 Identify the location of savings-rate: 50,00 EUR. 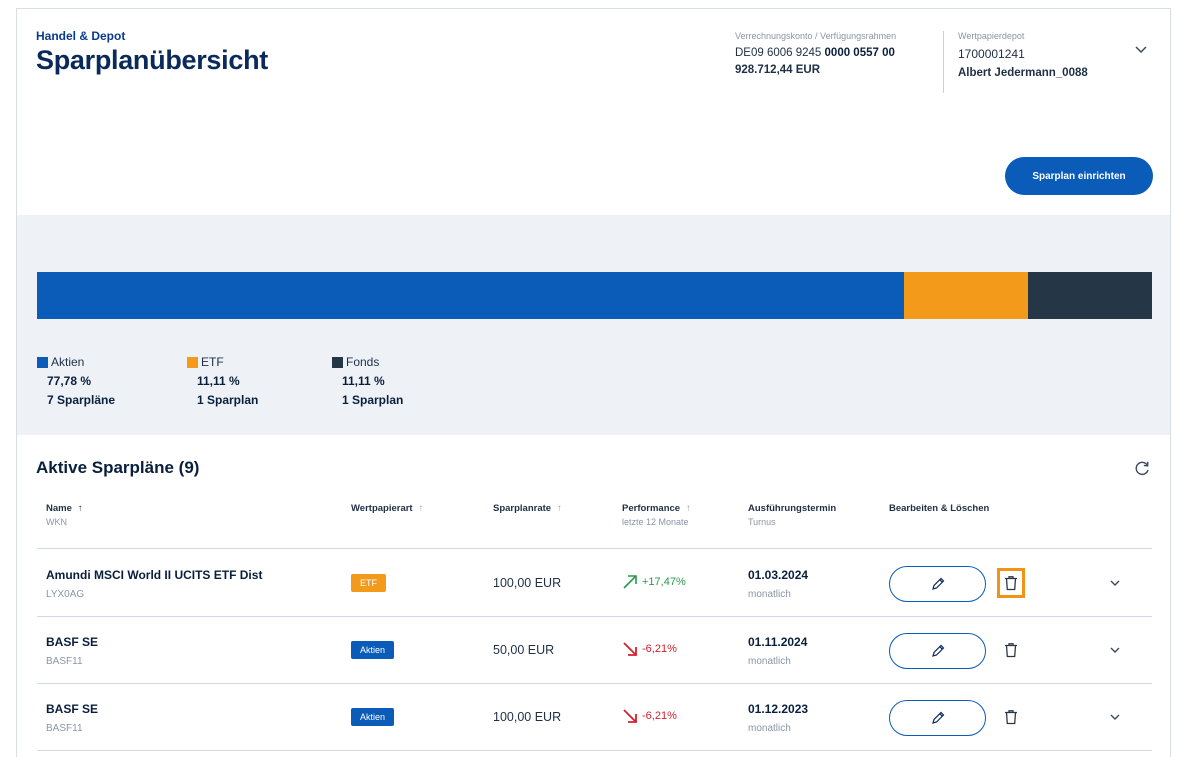
(524, 650).